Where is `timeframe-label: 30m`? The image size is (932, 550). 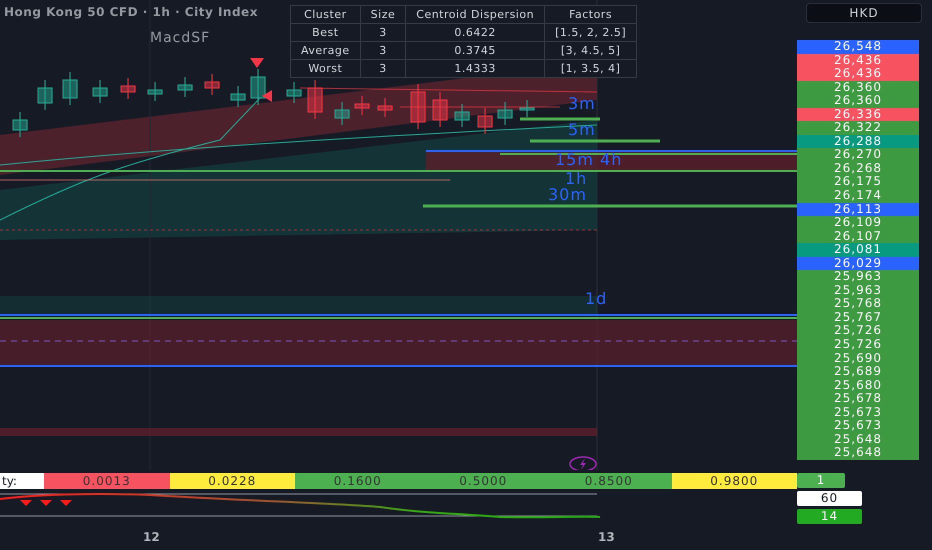 timeframe-label: 30m is located at coordinates (567, 194).